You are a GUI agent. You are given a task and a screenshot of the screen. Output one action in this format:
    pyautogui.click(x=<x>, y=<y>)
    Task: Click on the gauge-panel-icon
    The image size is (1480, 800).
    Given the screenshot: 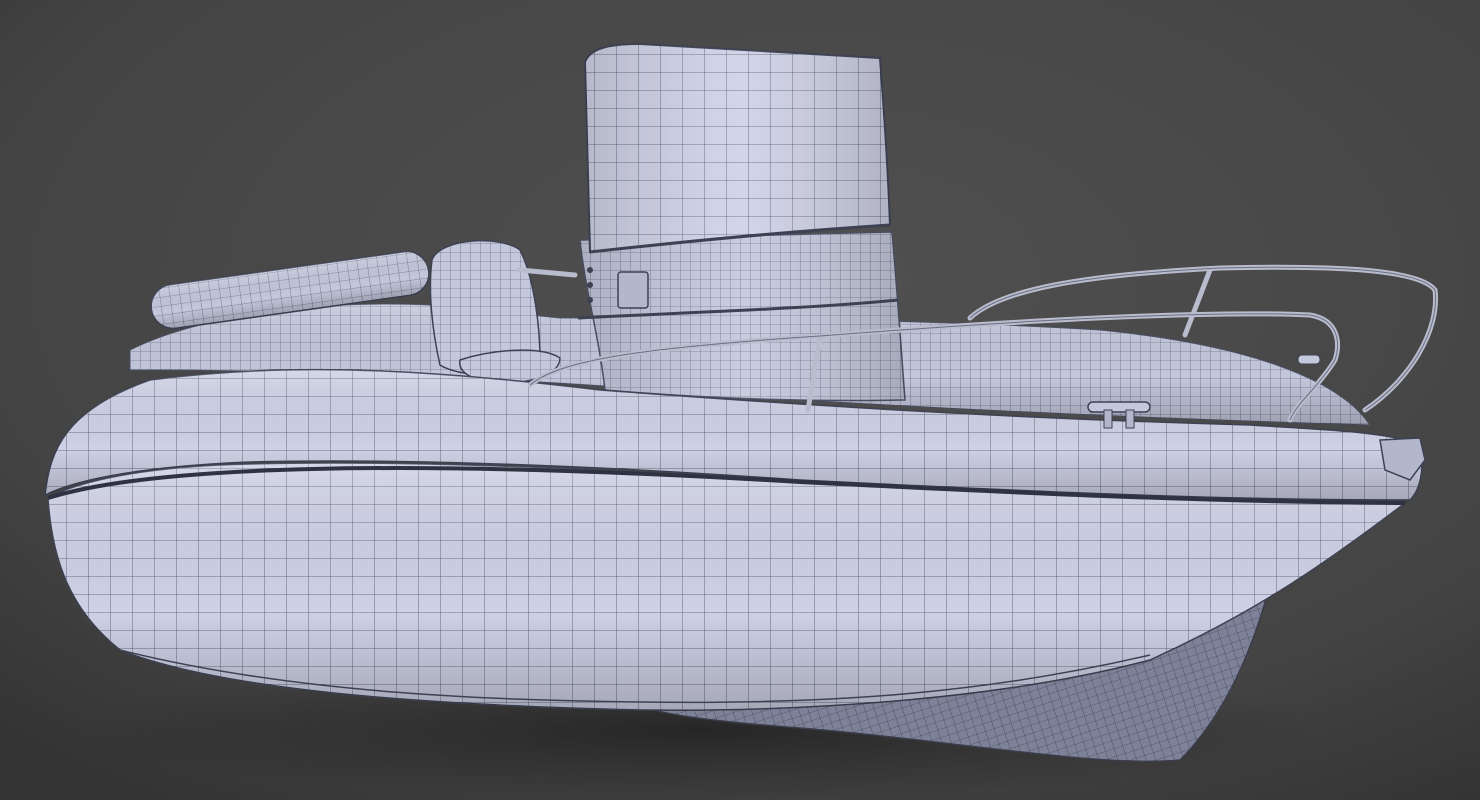 What is the action you would take?
    pyautogui.click(x=633, y=290)
    